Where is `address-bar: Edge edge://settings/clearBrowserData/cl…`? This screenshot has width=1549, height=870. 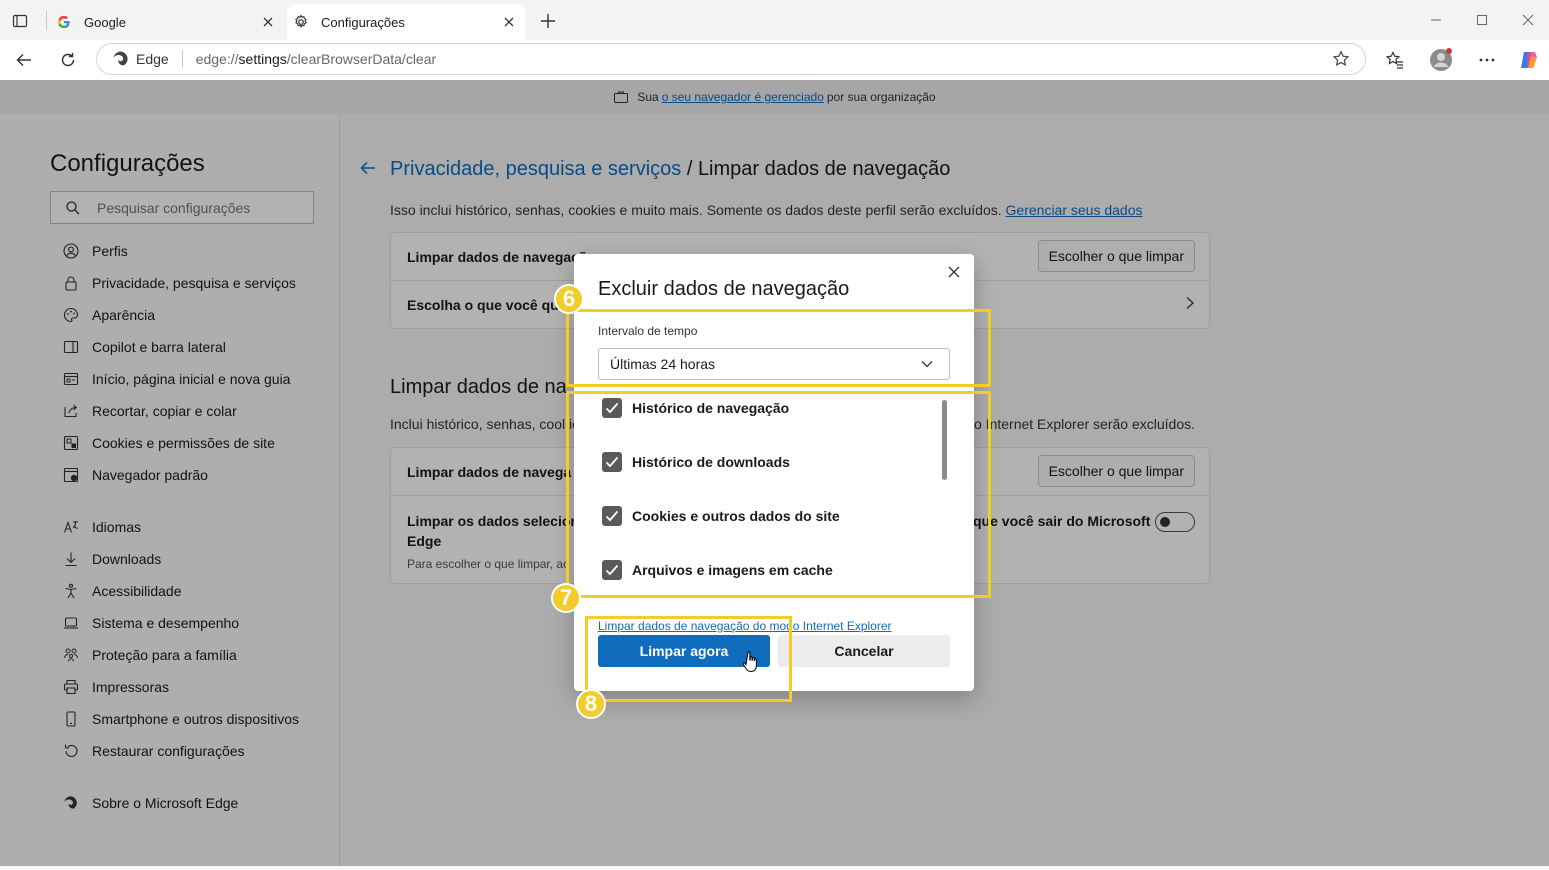
address-bar: Edge edge://settings/clearBrowserData/cl… is located at coordinates (731, 59).